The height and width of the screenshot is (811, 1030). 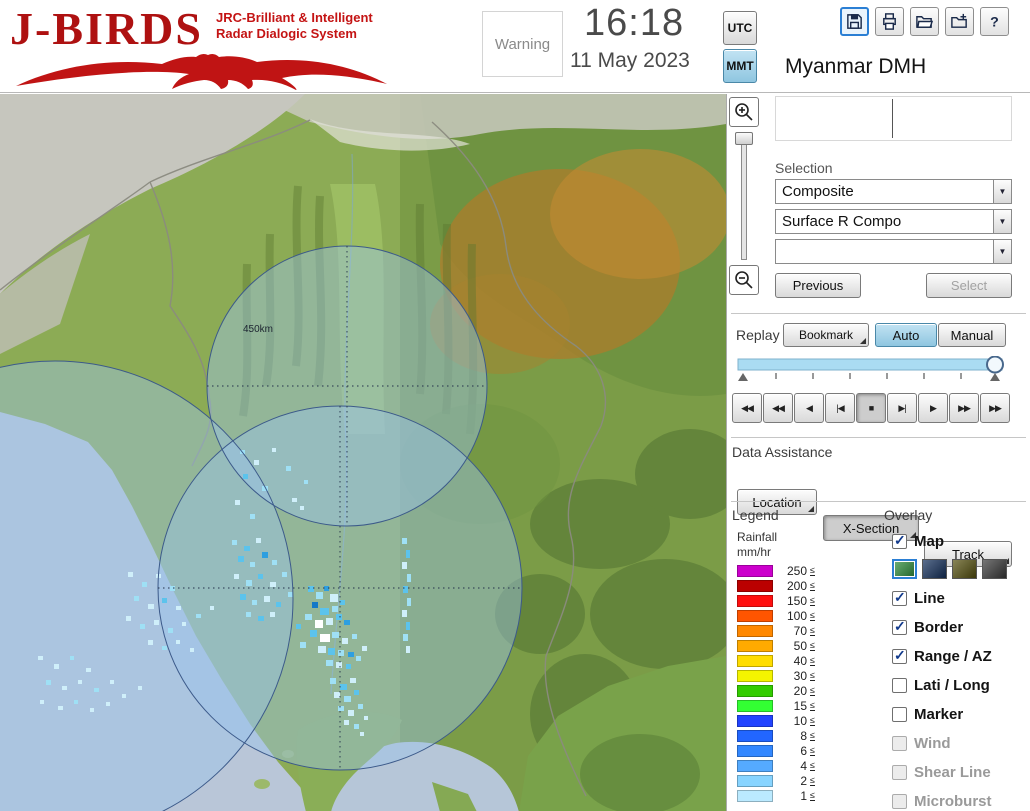 I want to click on manual-button: Manual, so click(x=972, y=335).